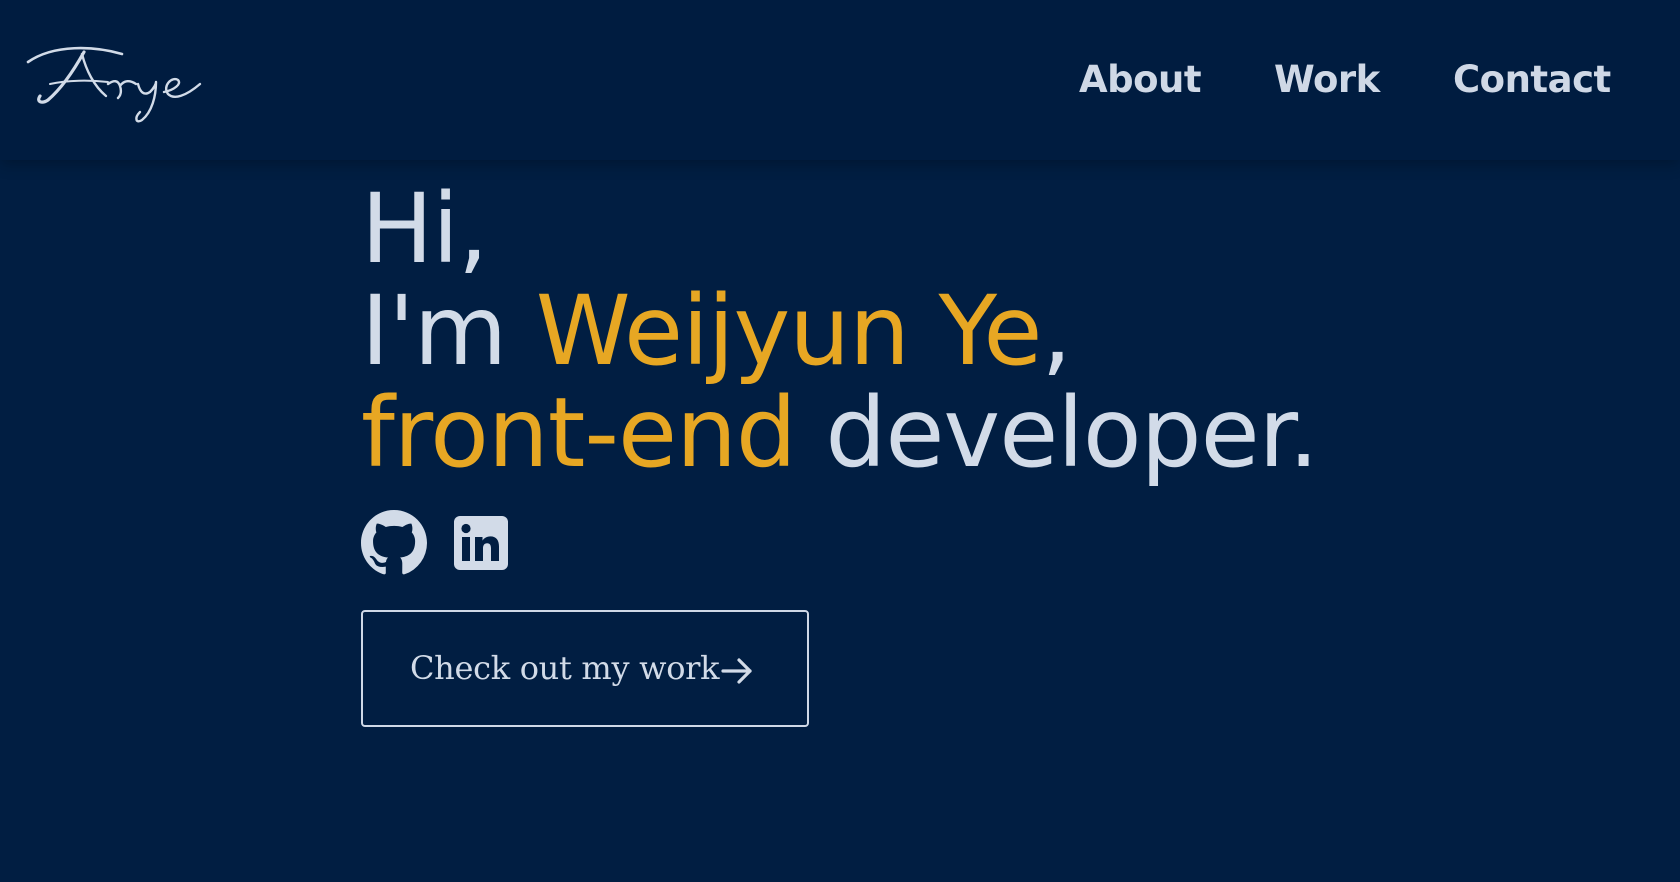  Describe the element at coordinates (736, 671) in the screenshot. I see `arrow-right-icon` at that location.